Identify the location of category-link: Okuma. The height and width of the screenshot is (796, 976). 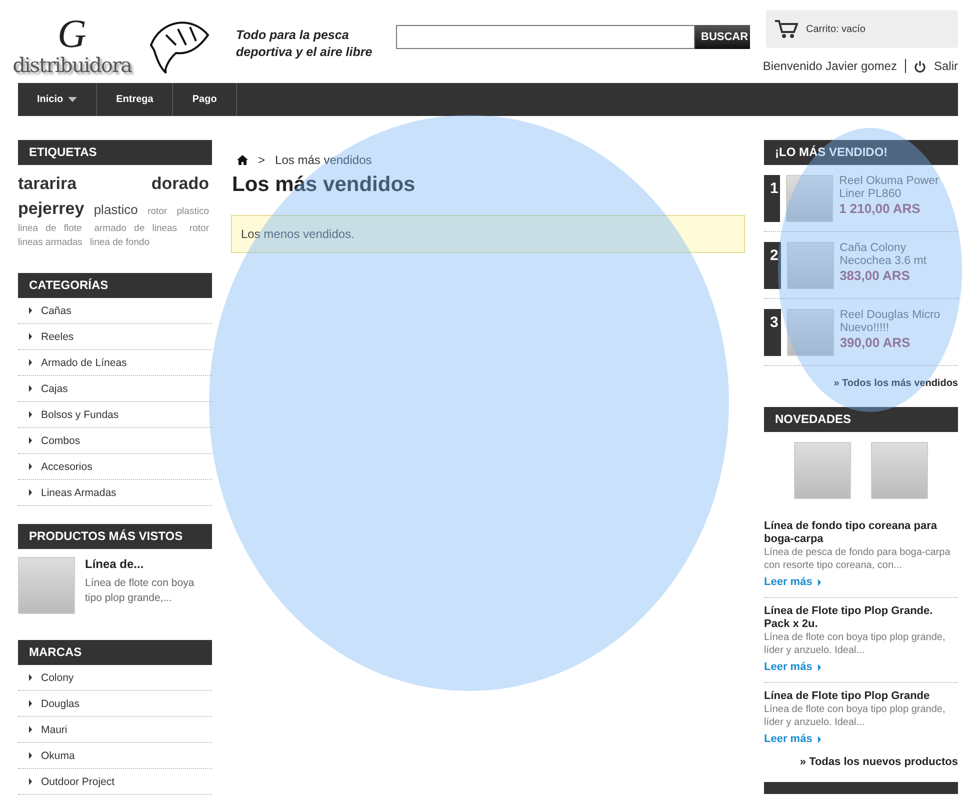
(115, 756).